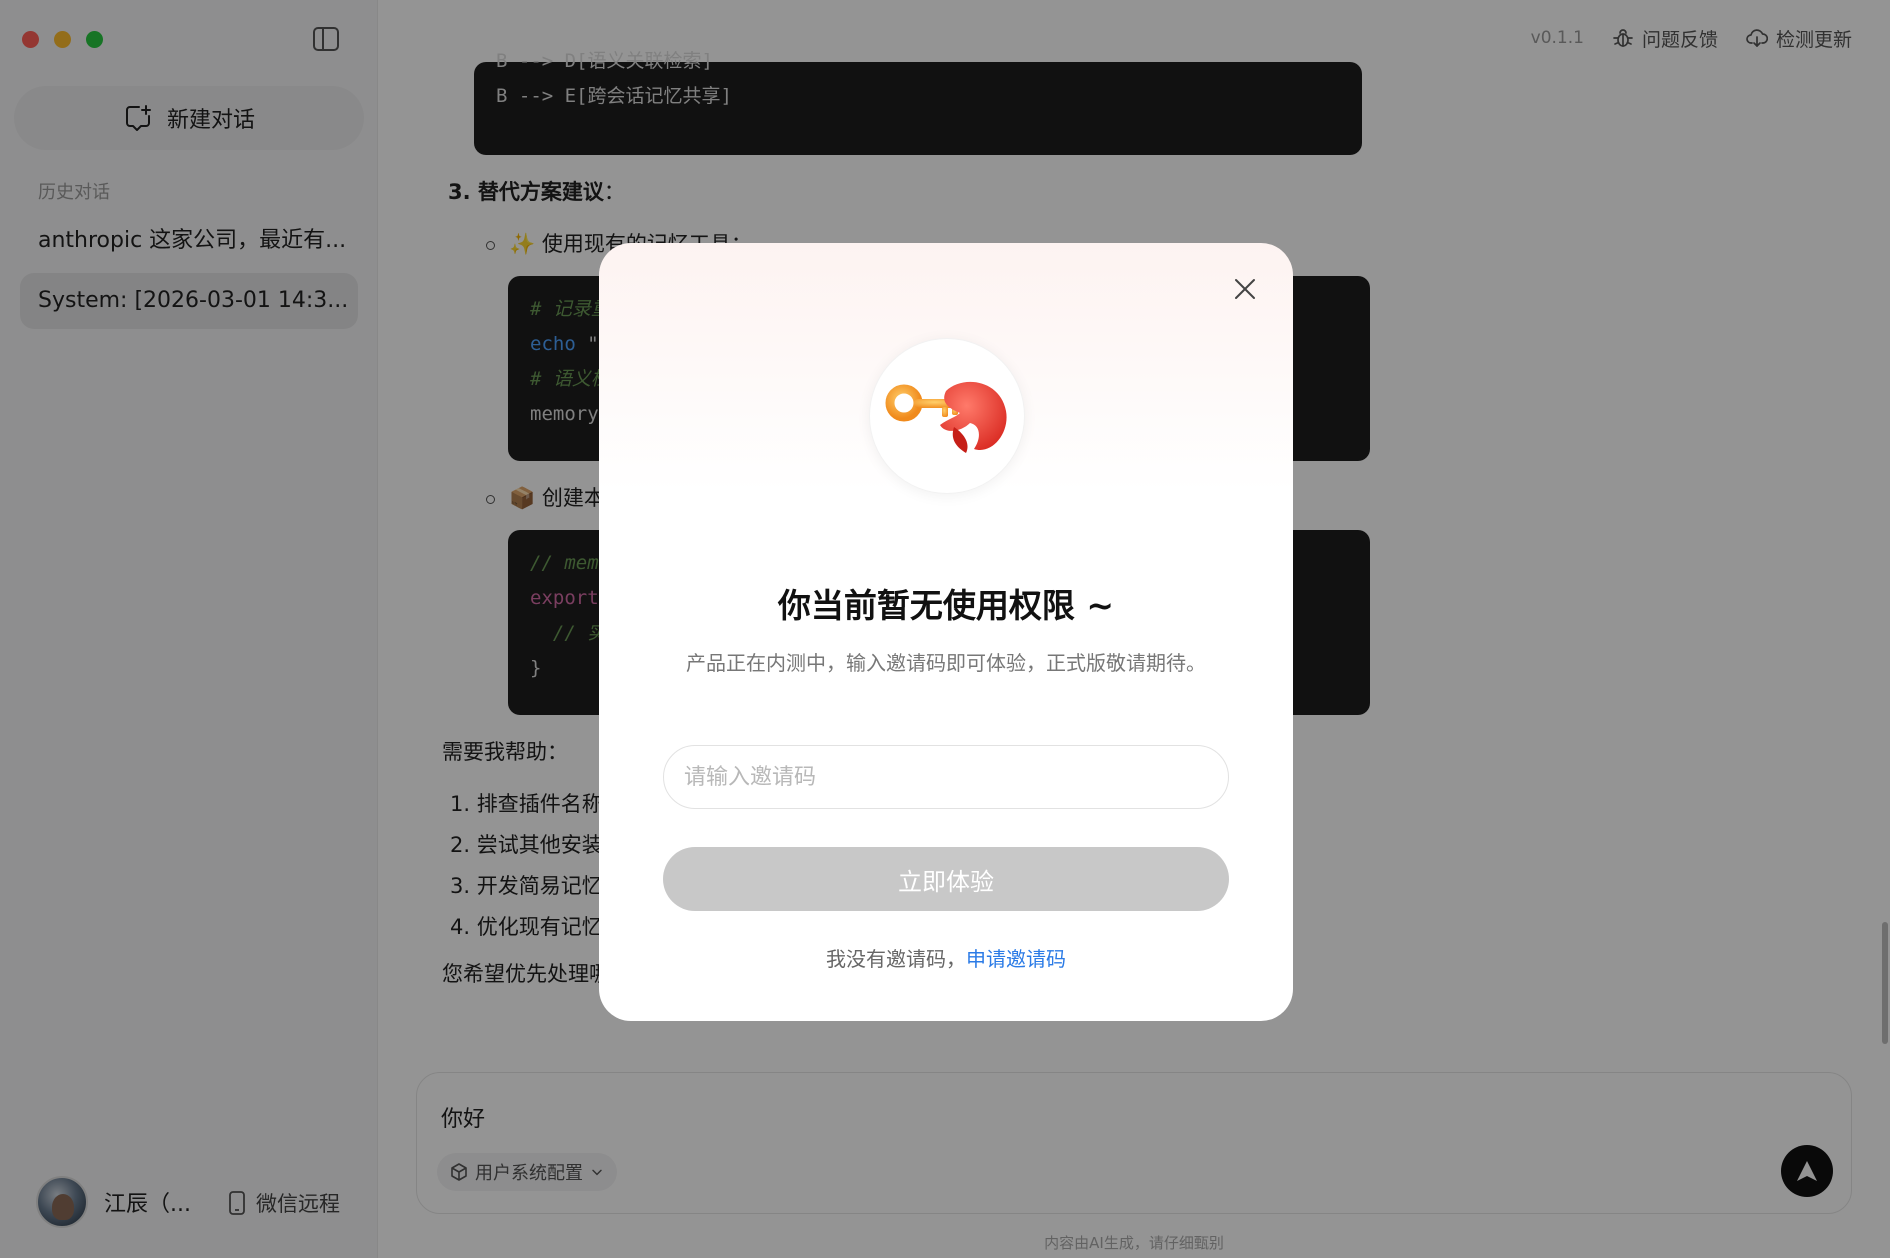  I want to click on no-invite-code-text: 我没有邀请码，, so click(896, 959).